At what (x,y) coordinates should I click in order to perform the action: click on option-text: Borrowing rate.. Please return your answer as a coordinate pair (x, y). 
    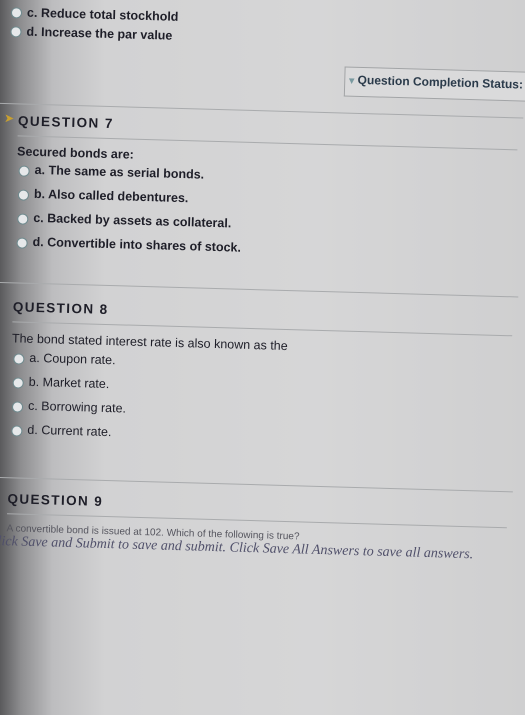
    Looking at the image, I should click on (84, 407).